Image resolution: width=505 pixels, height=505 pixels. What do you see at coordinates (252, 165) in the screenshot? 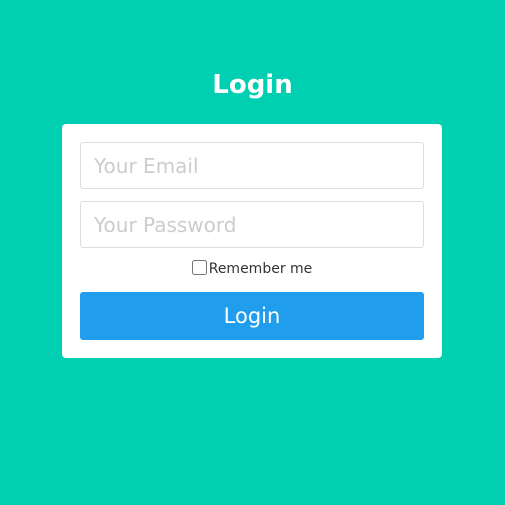
I see `email-input` at bounding box center [252, 165].